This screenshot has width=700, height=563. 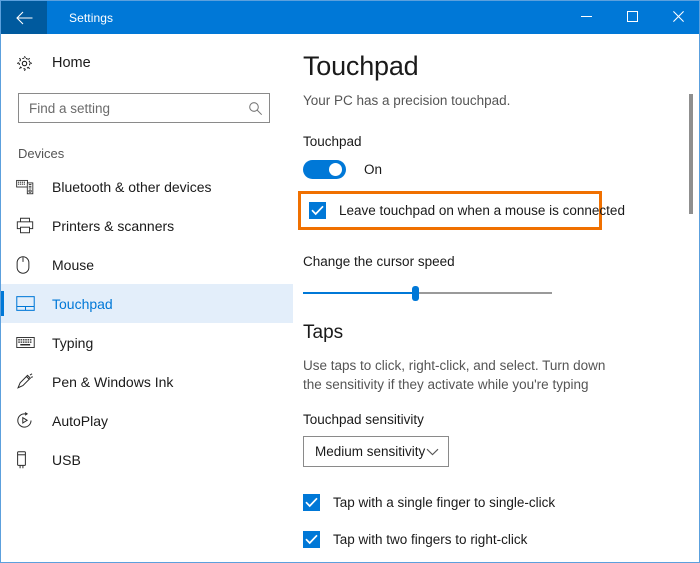 What do you see at coordinates (41, 153) in the screenshot?
I see `sidebar-section-label: Devices` at bounding box center [41, 153].